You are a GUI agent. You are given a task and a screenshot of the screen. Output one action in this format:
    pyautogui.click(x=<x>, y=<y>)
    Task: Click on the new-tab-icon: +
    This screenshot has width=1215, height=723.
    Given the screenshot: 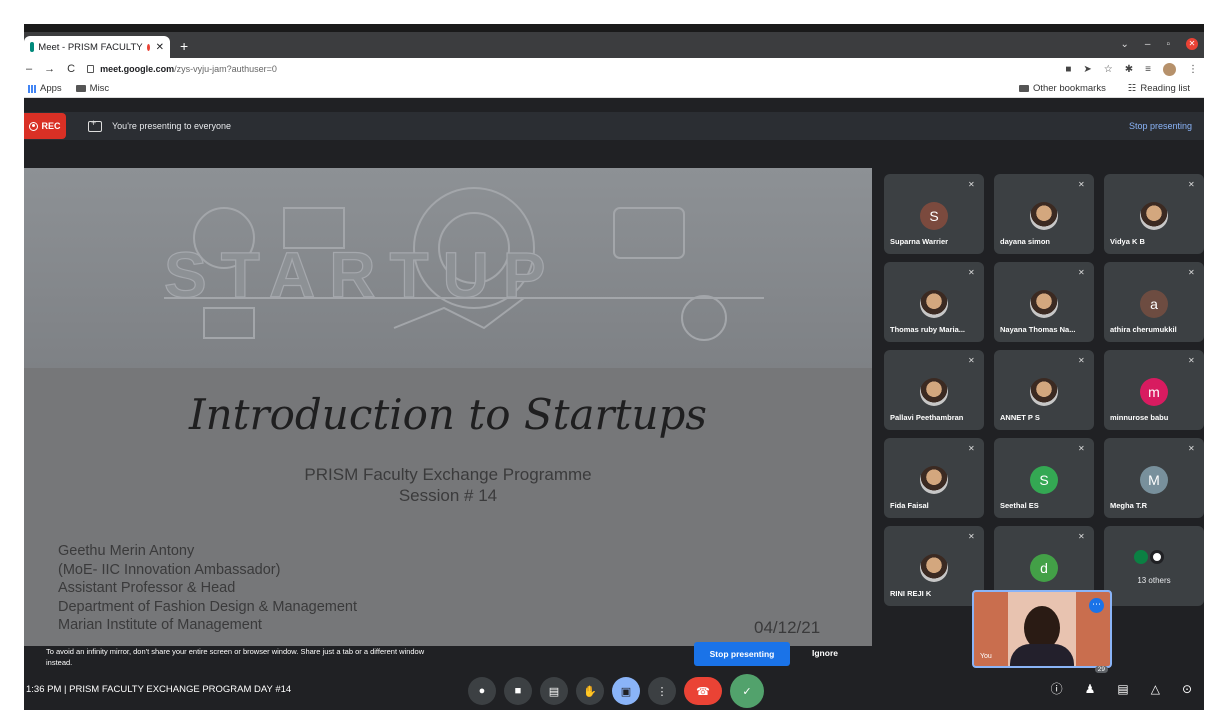 What is the action you would take?
    pyautogui.click(x=184, y=46)
    